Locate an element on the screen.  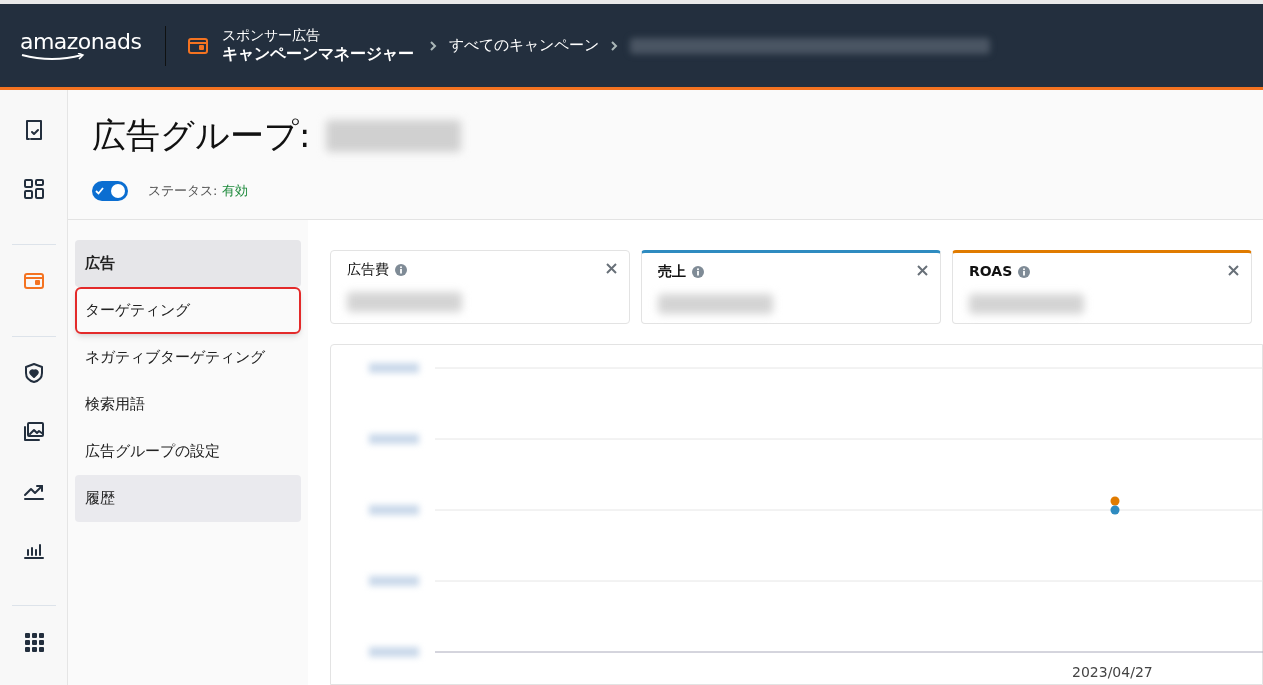
breadcrumb-link: すべてのキャンペーン is located at coordinates (524, 45).